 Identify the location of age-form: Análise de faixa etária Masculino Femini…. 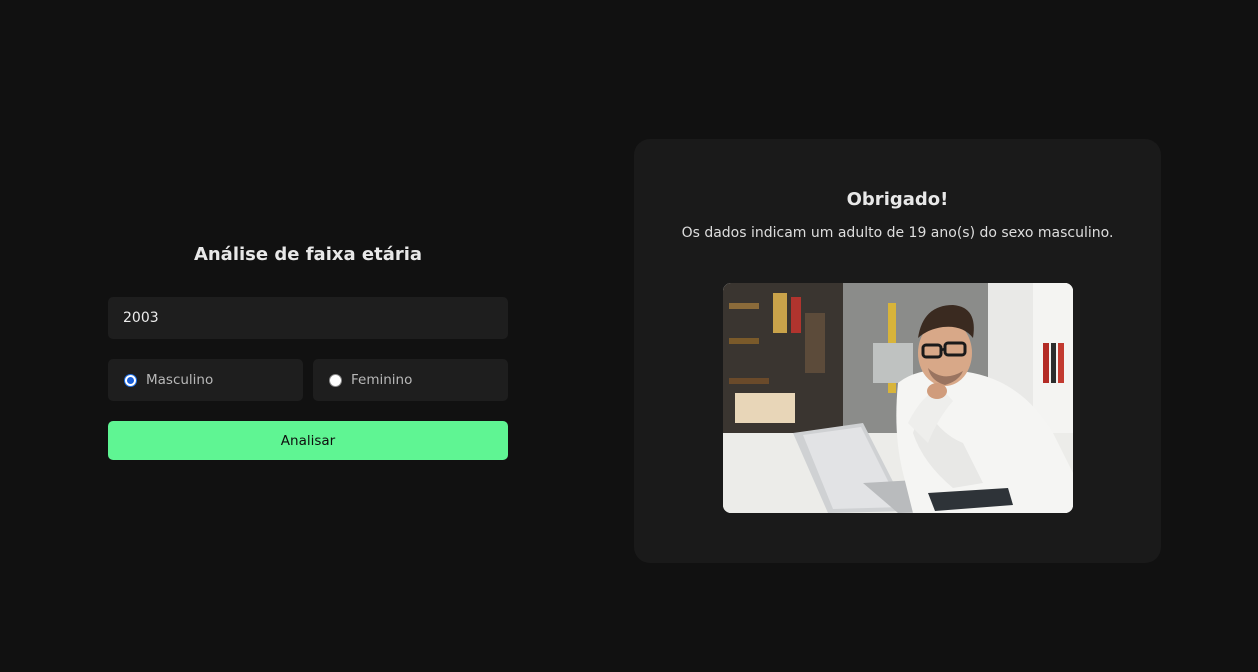
(308, 350).